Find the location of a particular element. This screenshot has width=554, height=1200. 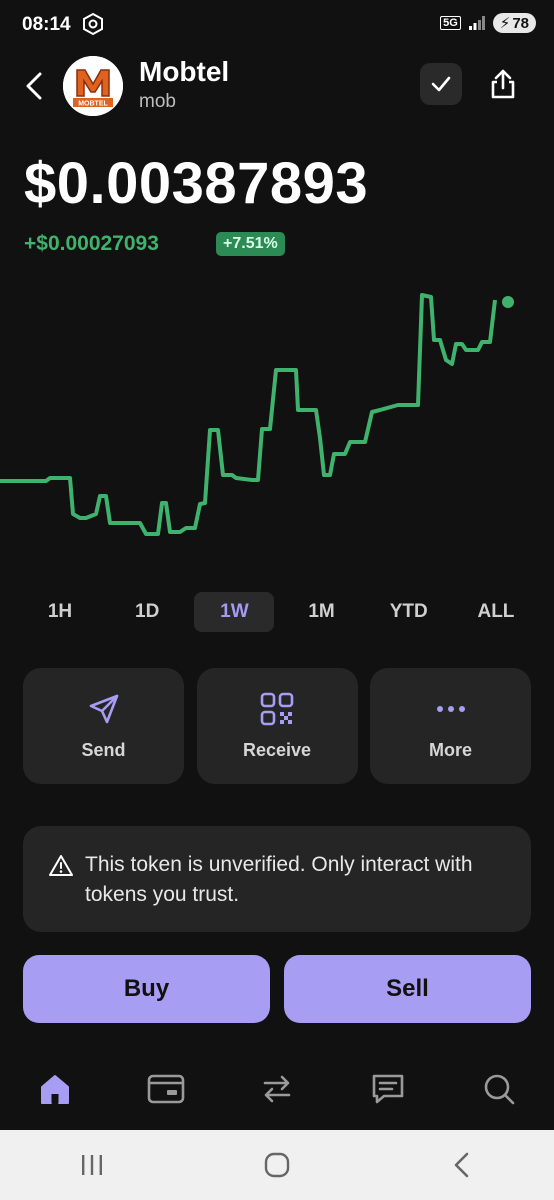

time-range-selector: 1H 1D 1W 1M YTD ALL is located at coordinates (278, 612).